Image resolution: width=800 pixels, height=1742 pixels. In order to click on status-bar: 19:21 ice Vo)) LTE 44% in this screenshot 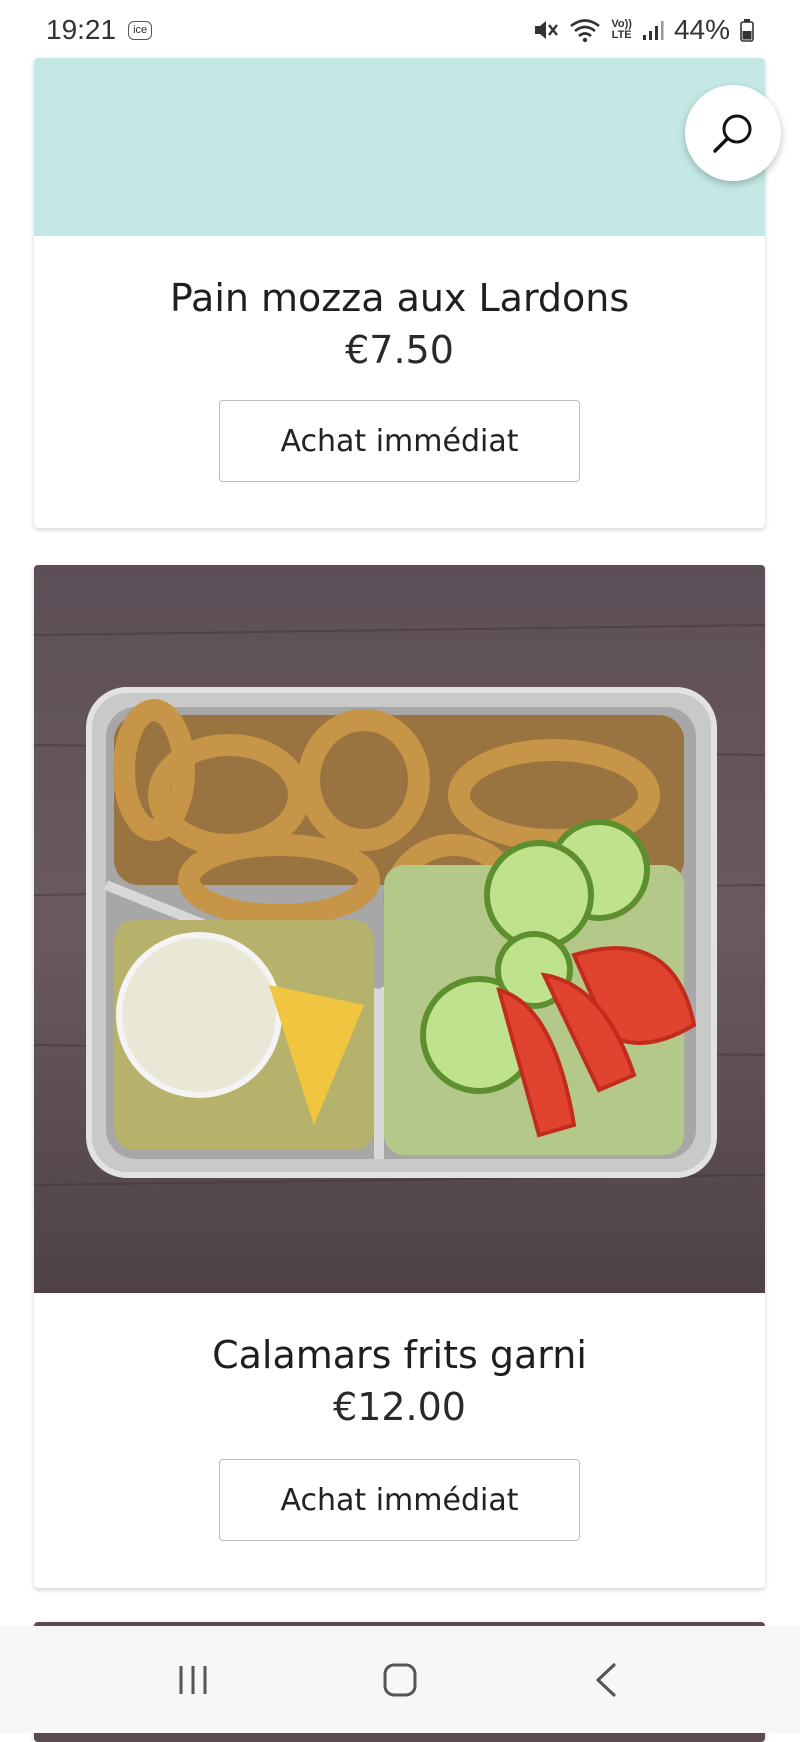, I will do `click(400, 30)`.